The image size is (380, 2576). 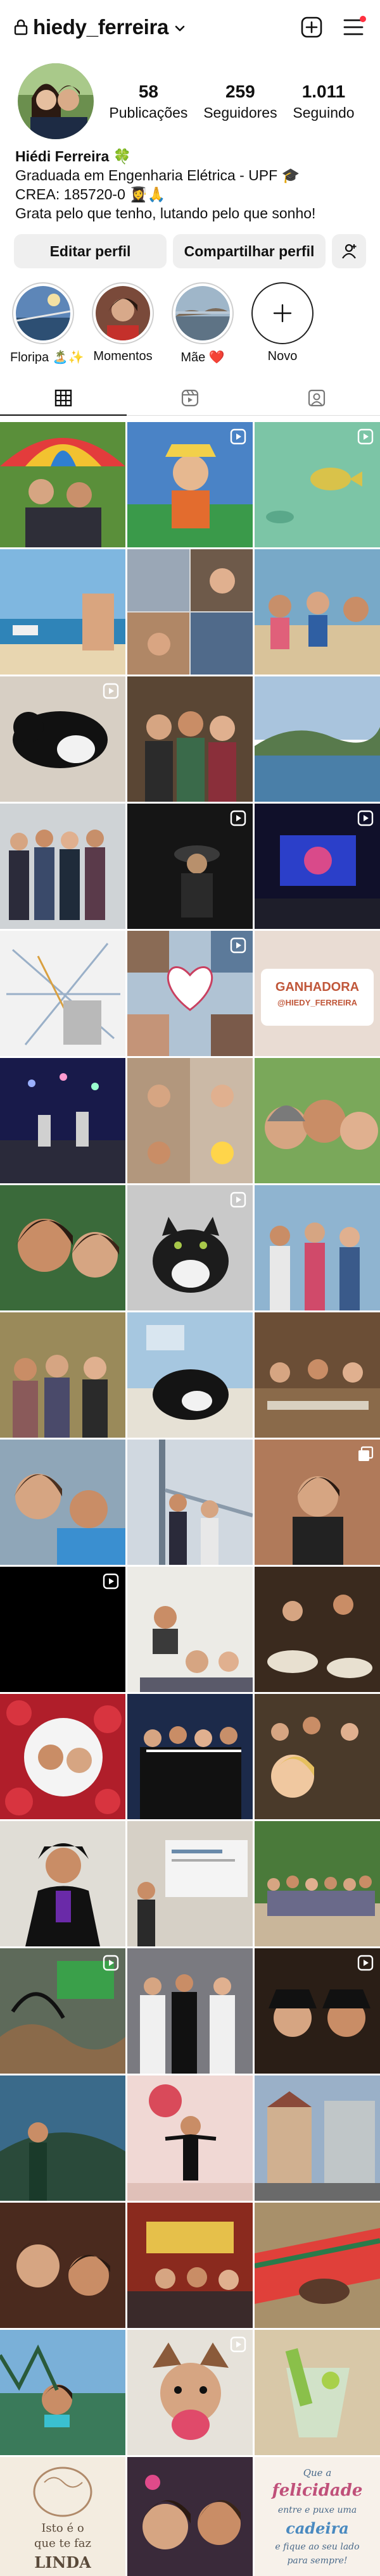 What do you see at coordinates (324, 112) in the screenshot?
I see `following-label: Seguindo` at bounding box center [324, 112].